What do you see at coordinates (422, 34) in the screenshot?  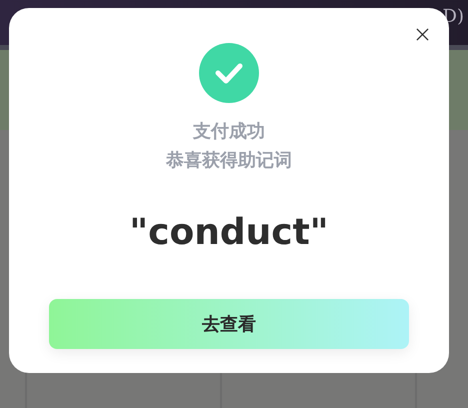 I see `close-icon` at bounding box center [422, 34].